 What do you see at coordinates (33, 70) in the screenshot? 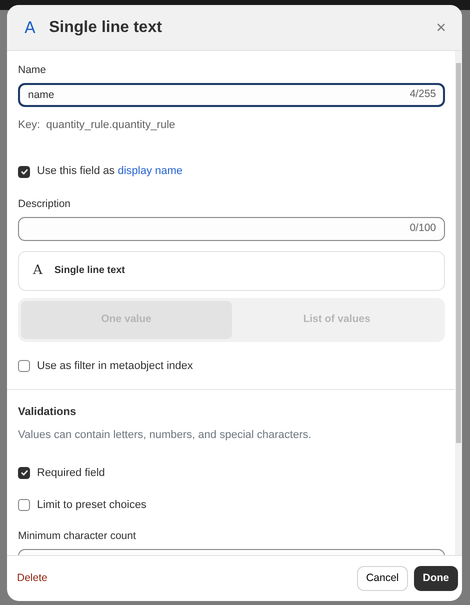
I see `name-label: Name` at bounding box center [33, 70].